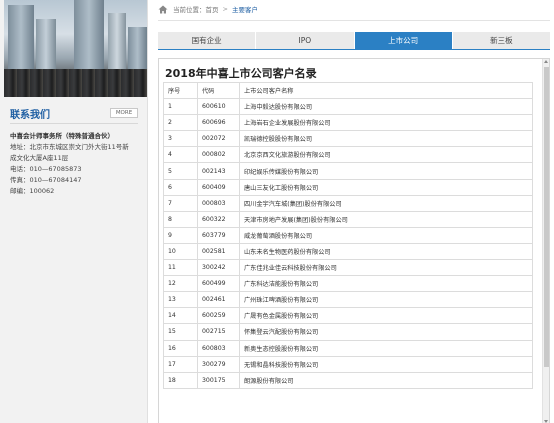 The image size is (554, 423). What do you see at coordinates (180, 139) in the screenshot?
I see `row-index: 3` at bounding box center [180, 139].